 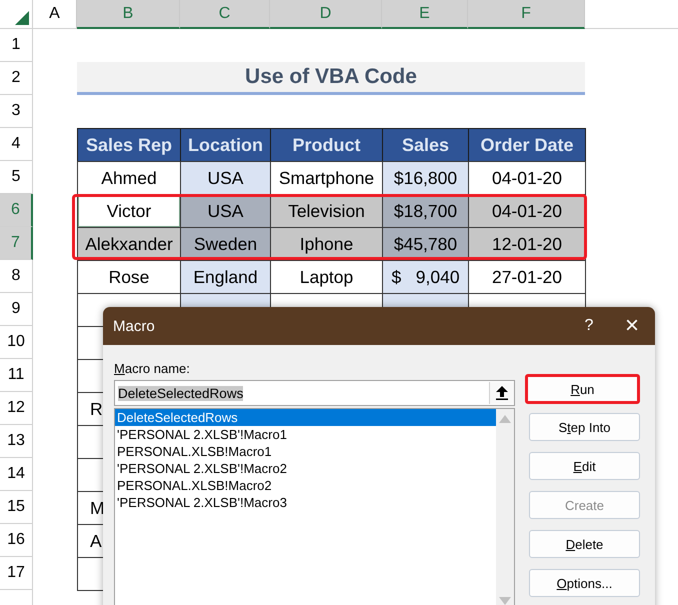 What do you see at coordinates (589, 326) in the screenshot?
I see `help-button: ?` at bounding box center [589, 326].